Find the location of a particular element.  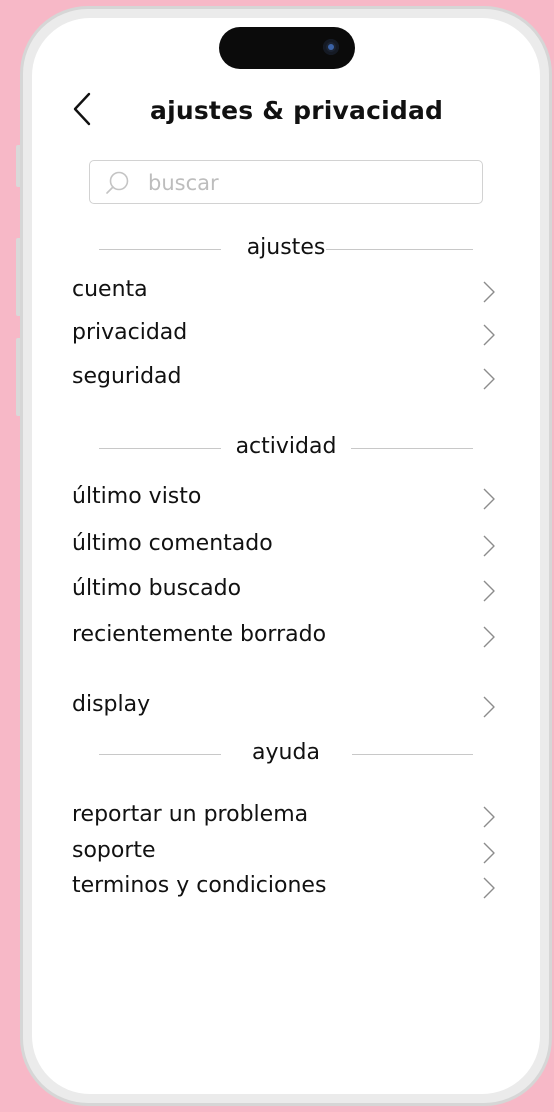

activity-item-ultimo-comentado: último comentado is located at coordinates (284, 546).